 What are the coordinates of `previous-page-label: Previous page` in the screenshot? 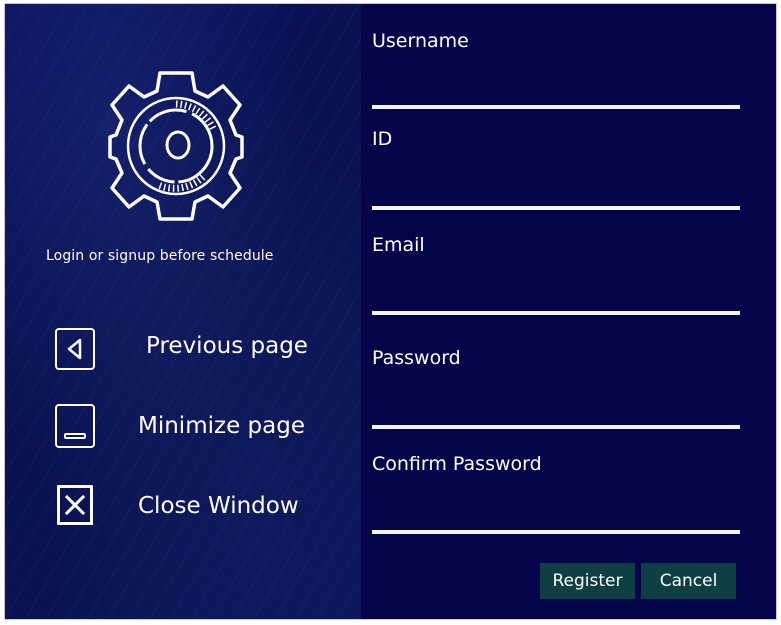 It's located at (227, 346).